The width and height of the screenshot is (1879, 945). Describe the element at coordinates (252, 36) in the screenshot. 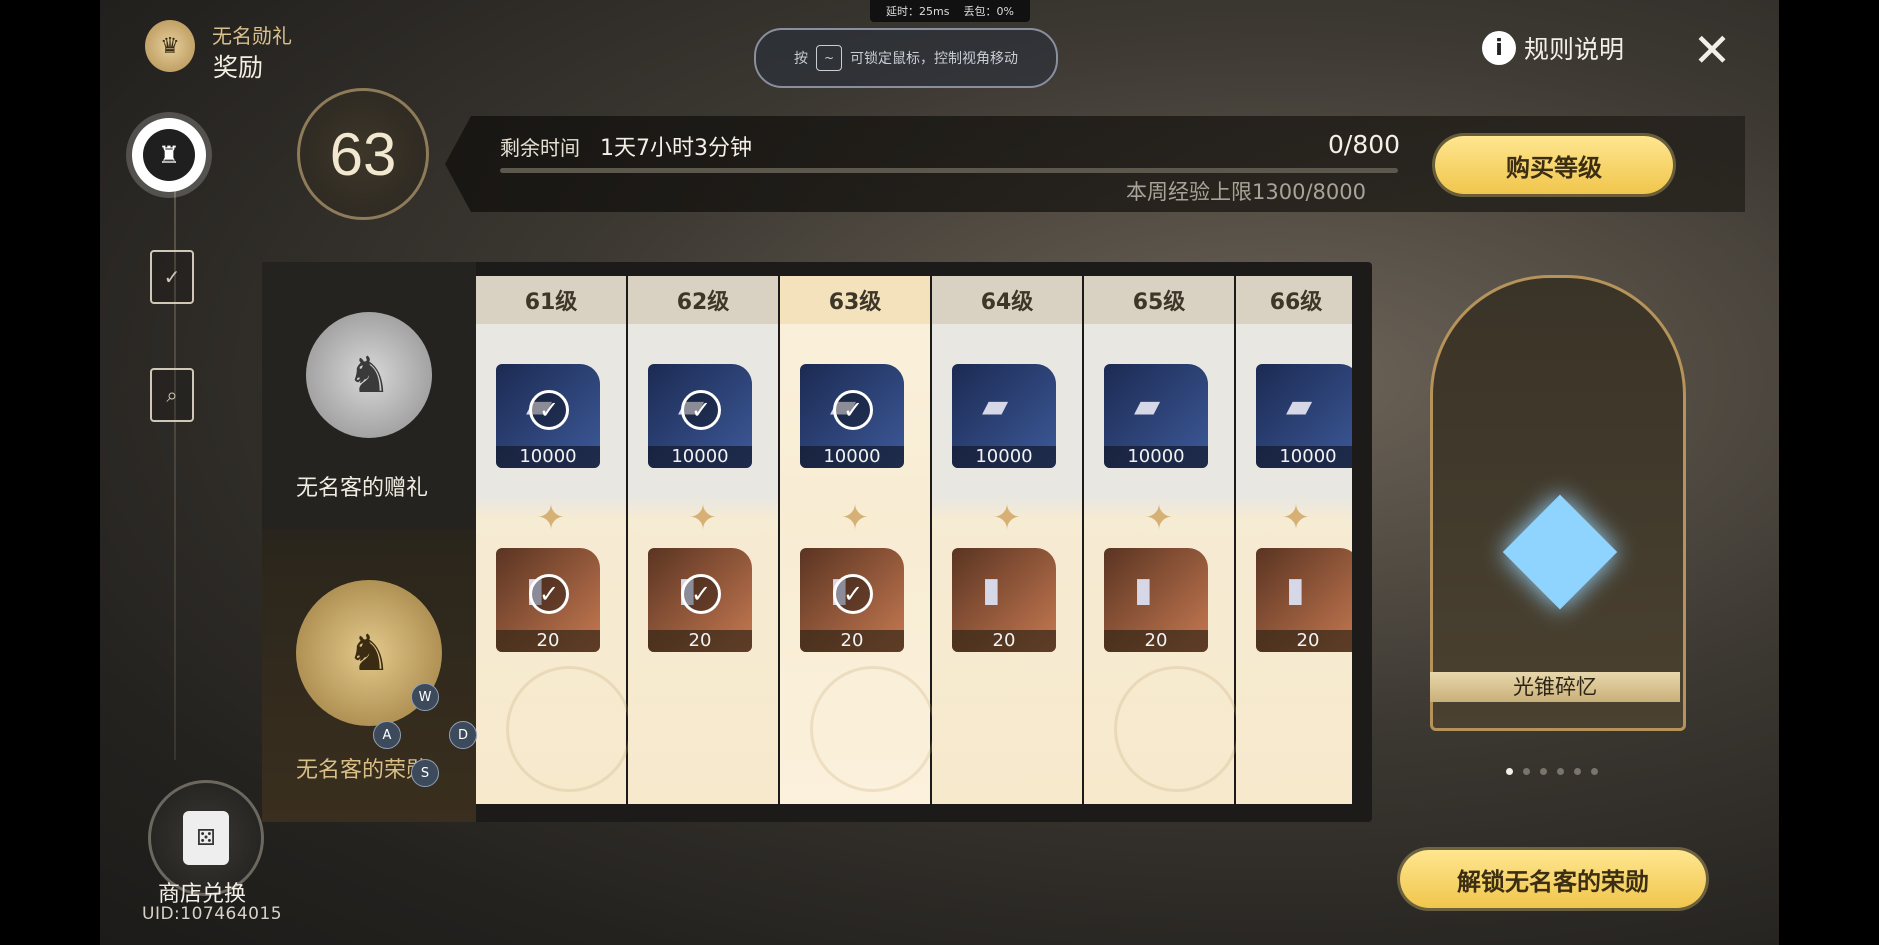

I see `title-small: 无名勋礼` at that location.